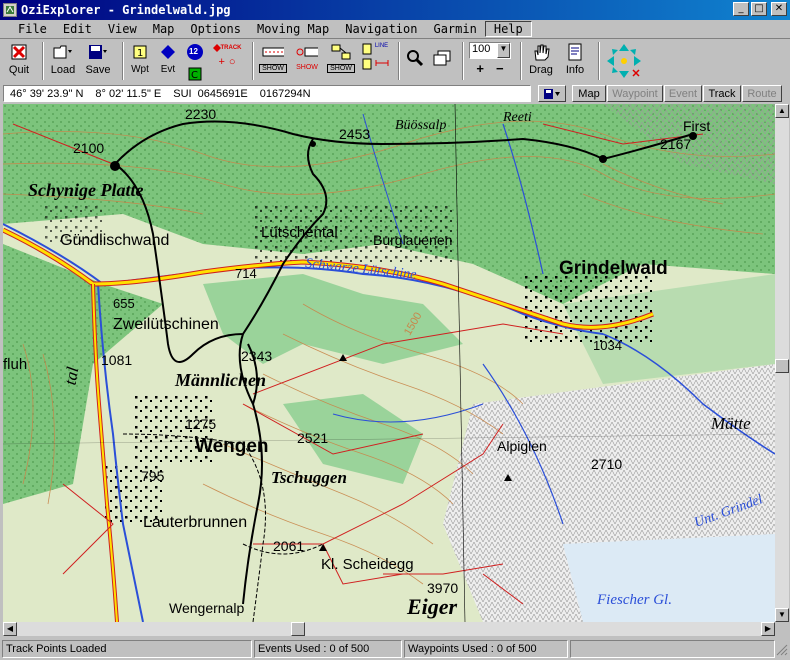 The width and height of the screenshot is (790, 660). What do you see at coordinates (768, 629) in the screenshot?
I see `scroll-right-button: ▶` at bounding box center [768, 629].